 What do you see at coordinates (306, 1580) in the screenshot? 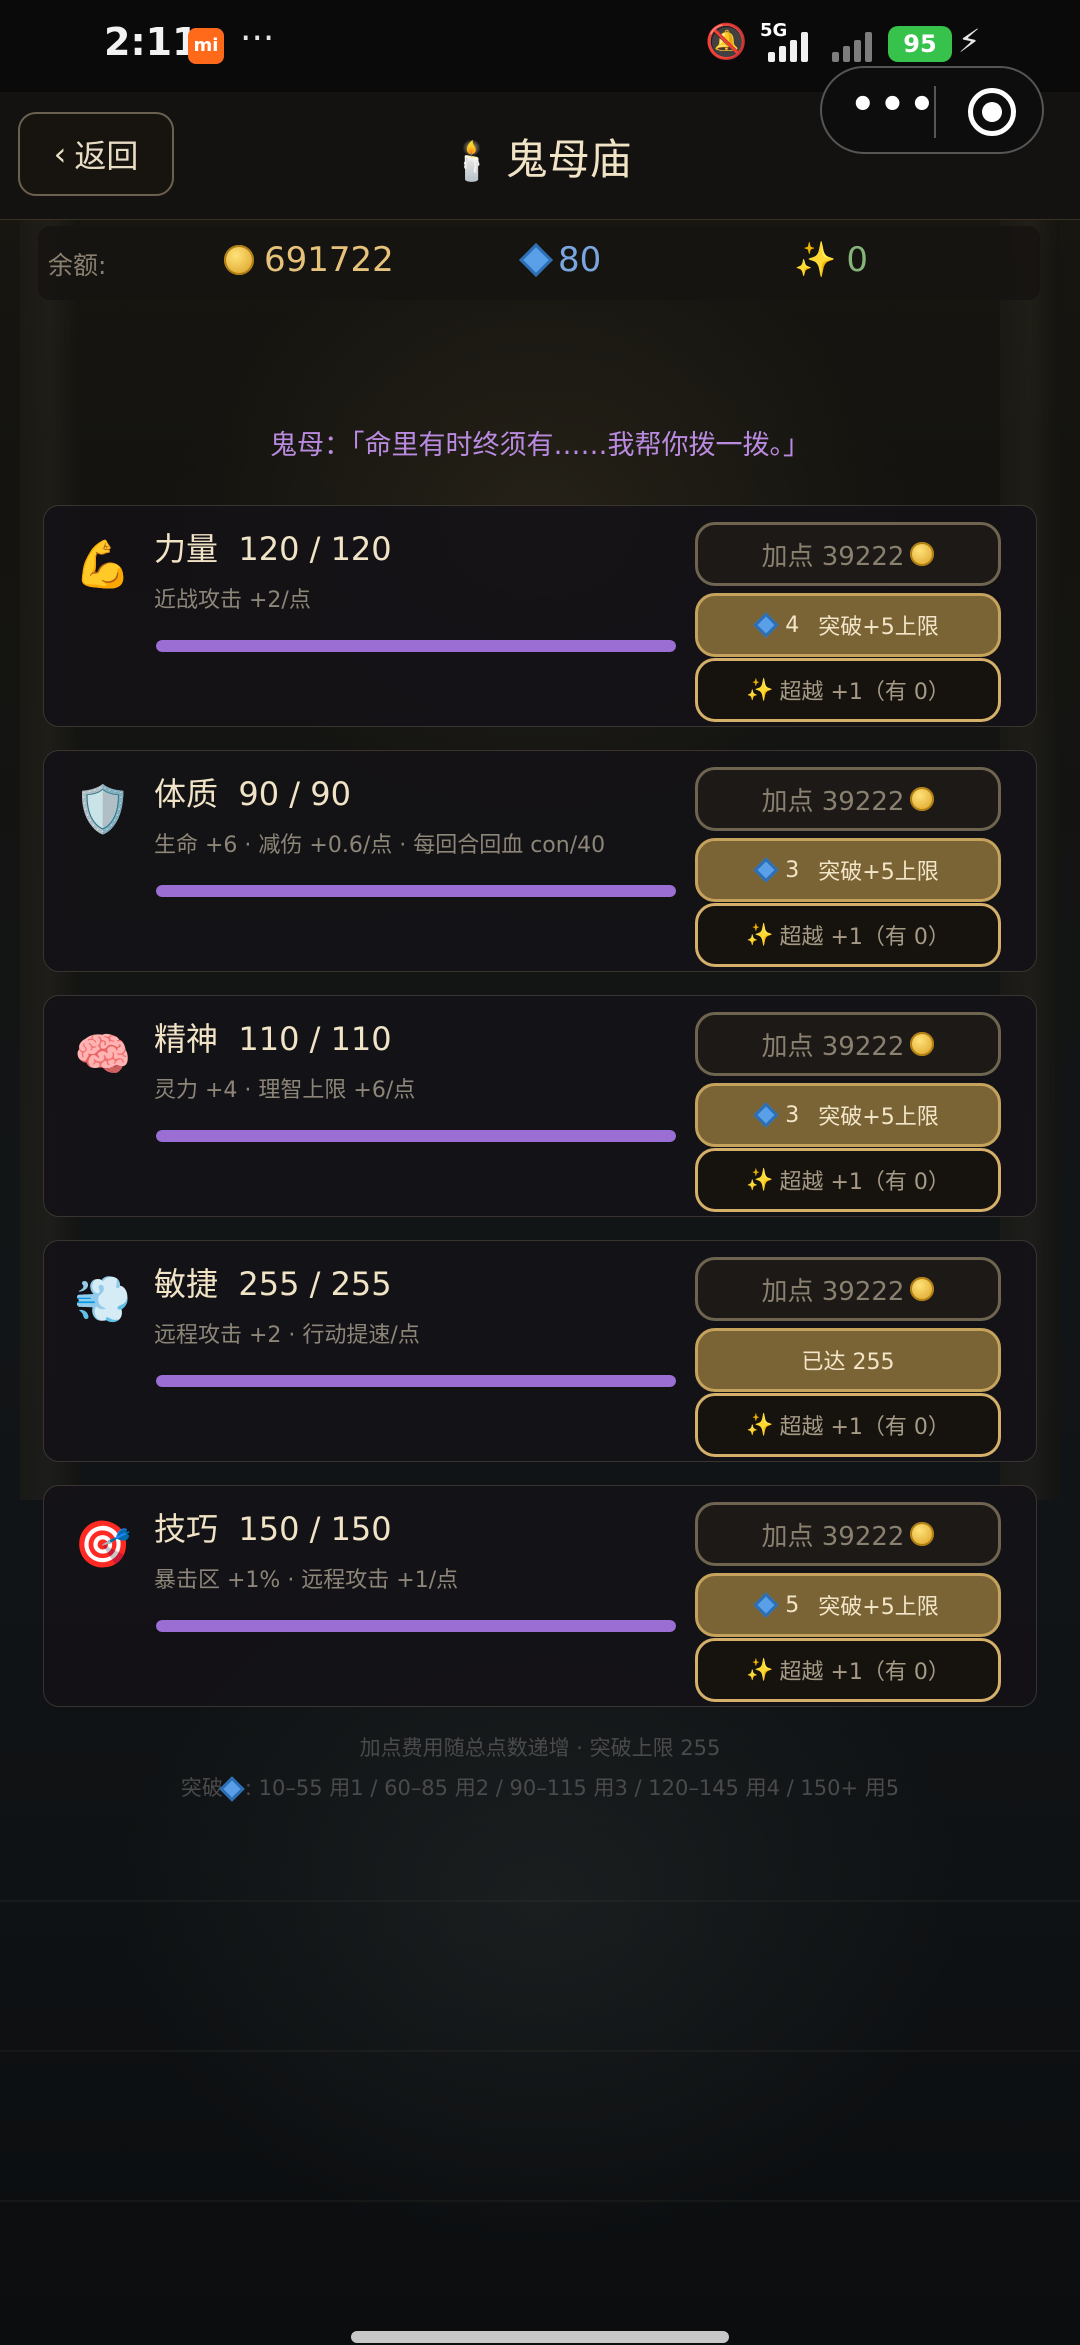
I see `stat-description: 暴击区 +1% · 远程攻击 +1/点` at bounding box center [306, 1580].